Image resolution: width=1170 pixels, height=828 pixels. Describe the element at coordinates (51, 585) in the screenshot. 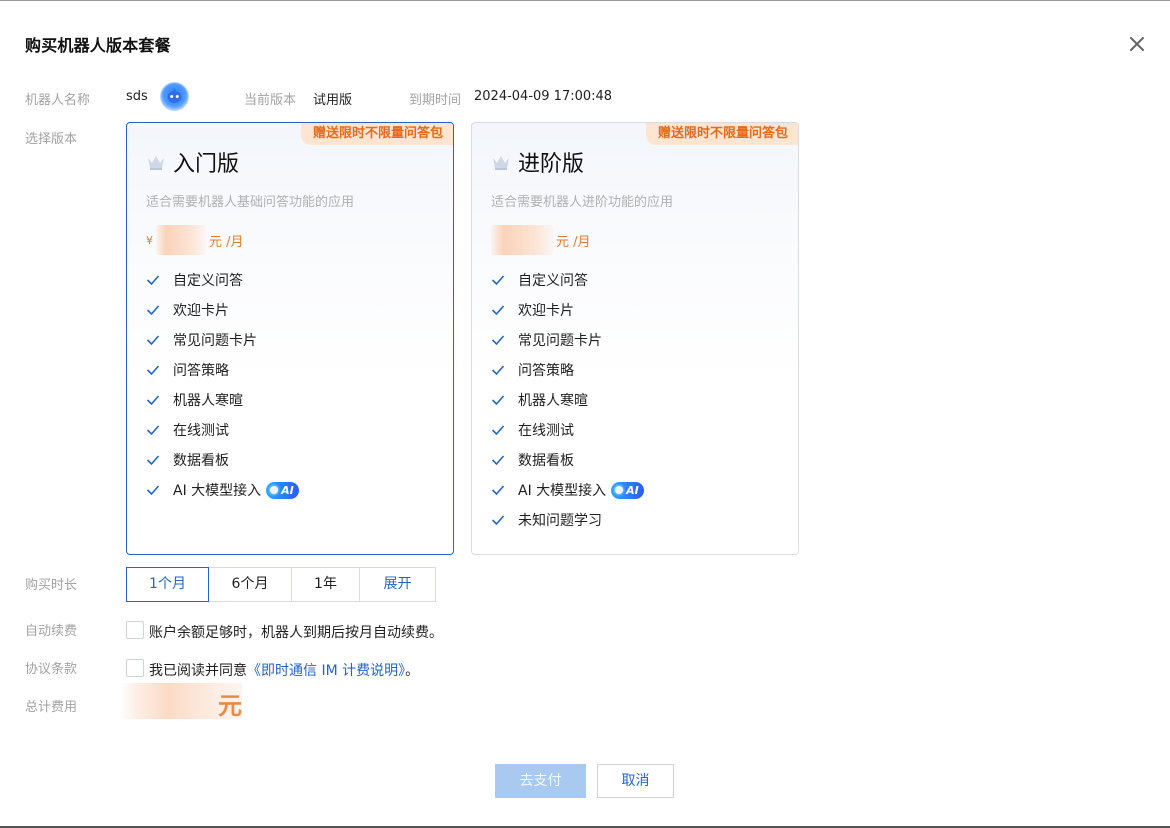

I see `duration-label: 购买时长` at that location.